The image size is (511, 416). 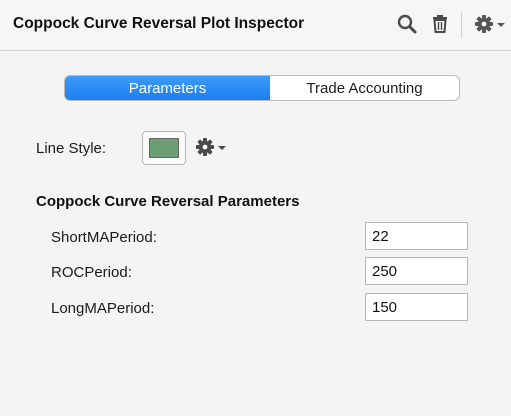 I want to click on line-color-swatch, so click(x=164, y=148).